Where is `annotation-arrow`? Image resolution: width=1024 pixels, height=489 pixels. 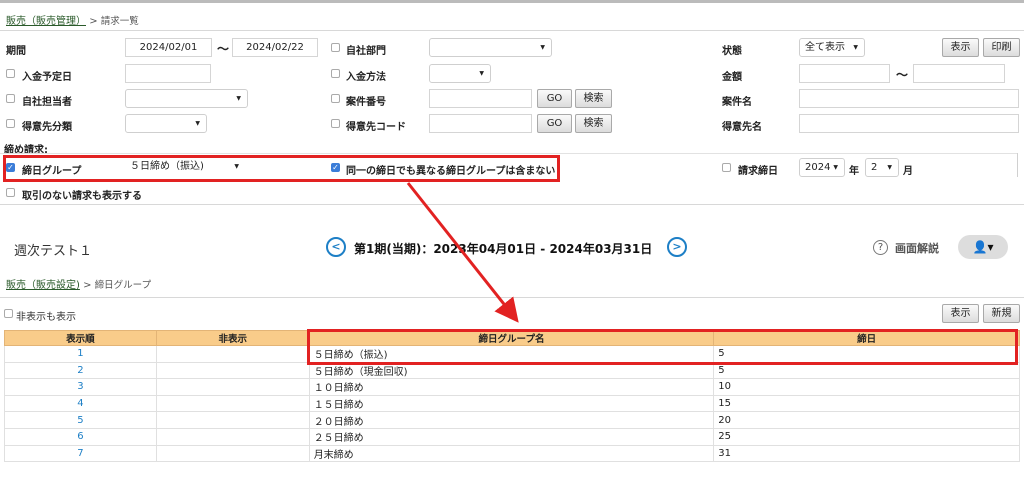 annotation-arrow is located at coordinates (462, 252).